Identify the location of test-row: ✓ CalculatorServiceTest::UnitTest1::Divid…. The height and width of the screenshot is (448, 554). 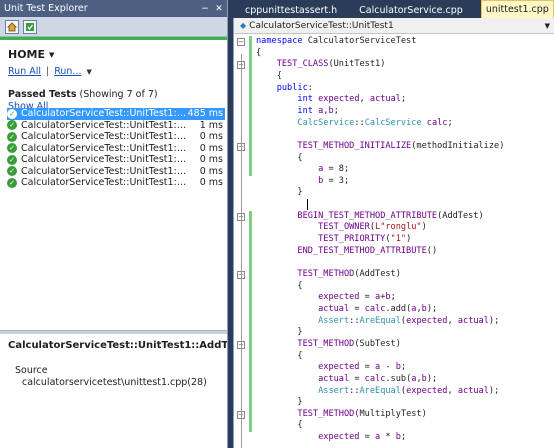
(116, 149).